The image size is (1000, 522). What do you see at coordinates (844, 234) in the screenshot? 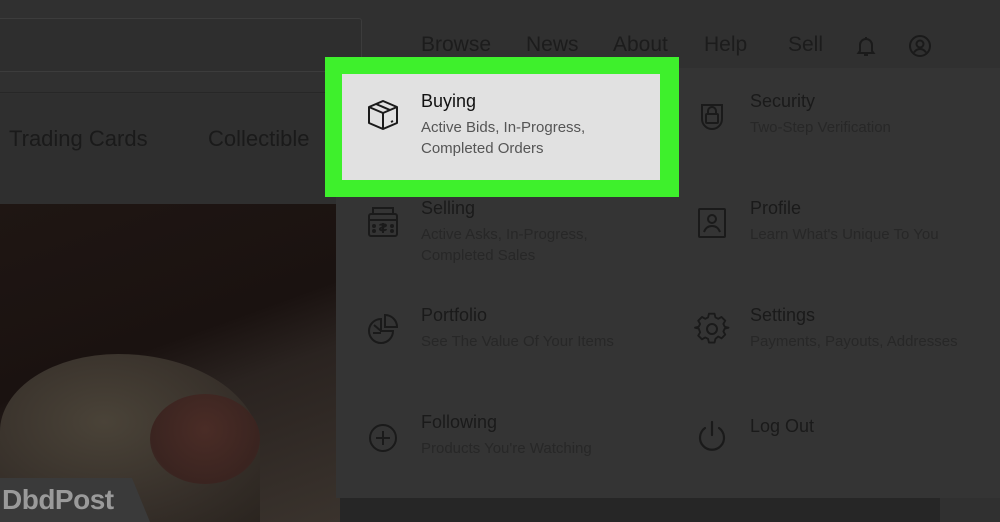
I see `menu-item-subtitle: Learn What's Unique To You` at bounding box center [844, 234].